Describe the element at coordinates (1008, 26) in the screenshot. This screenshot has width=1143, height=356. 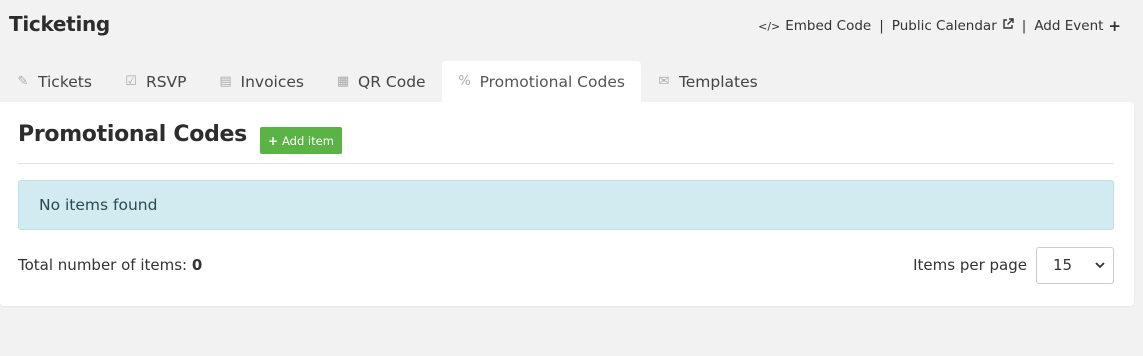
I see `external-link-icon` at that location.